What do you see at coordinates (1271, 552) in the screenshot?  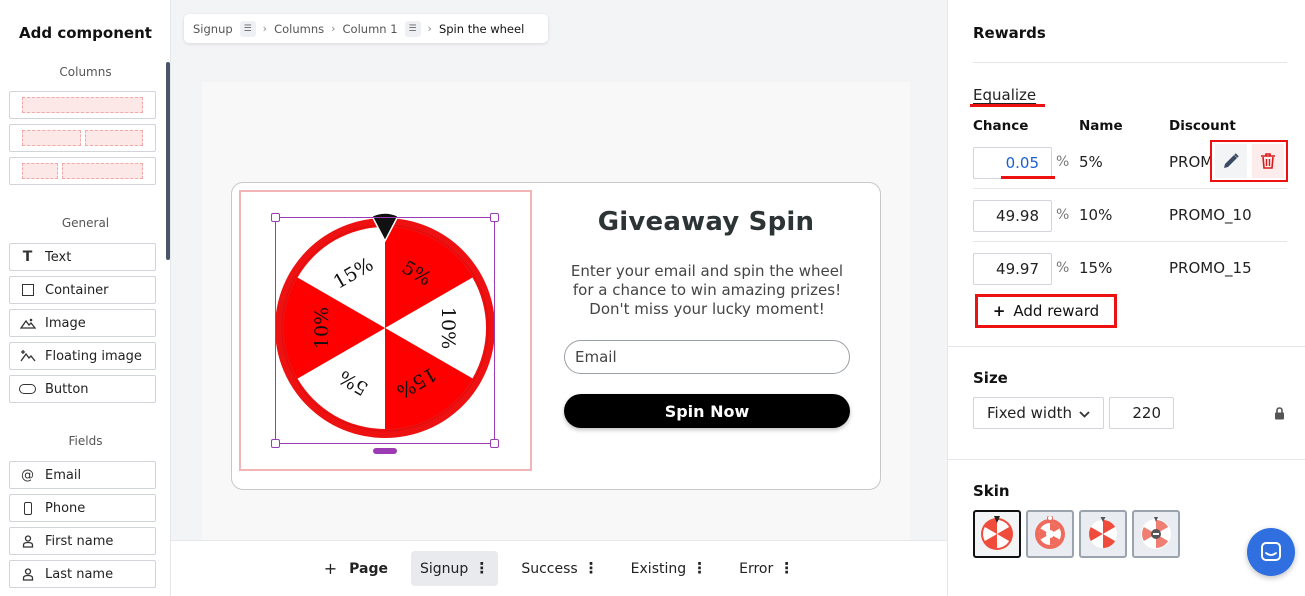 I see `chat-support-button` at bounding box center [1271, 552].